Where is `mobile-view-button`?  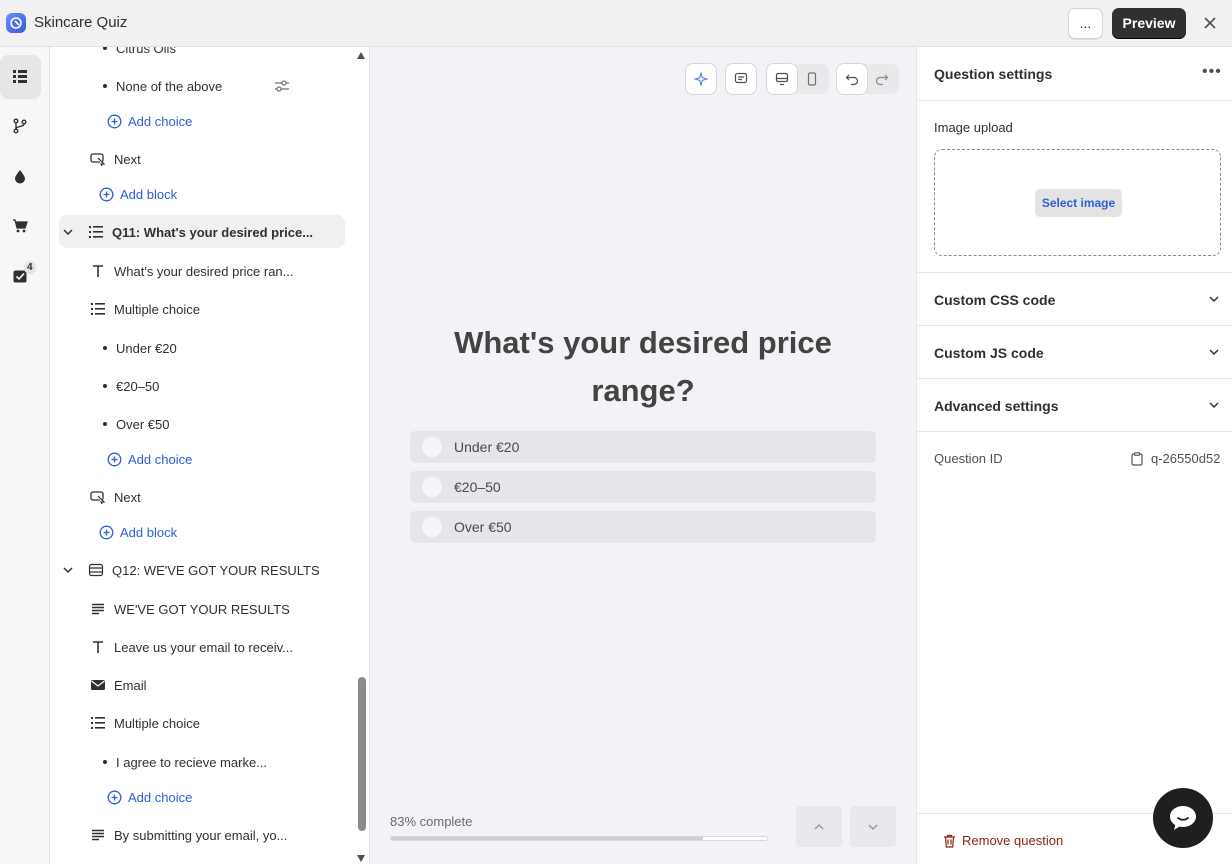
mobile-view-button is located at coordinates (812, 79).